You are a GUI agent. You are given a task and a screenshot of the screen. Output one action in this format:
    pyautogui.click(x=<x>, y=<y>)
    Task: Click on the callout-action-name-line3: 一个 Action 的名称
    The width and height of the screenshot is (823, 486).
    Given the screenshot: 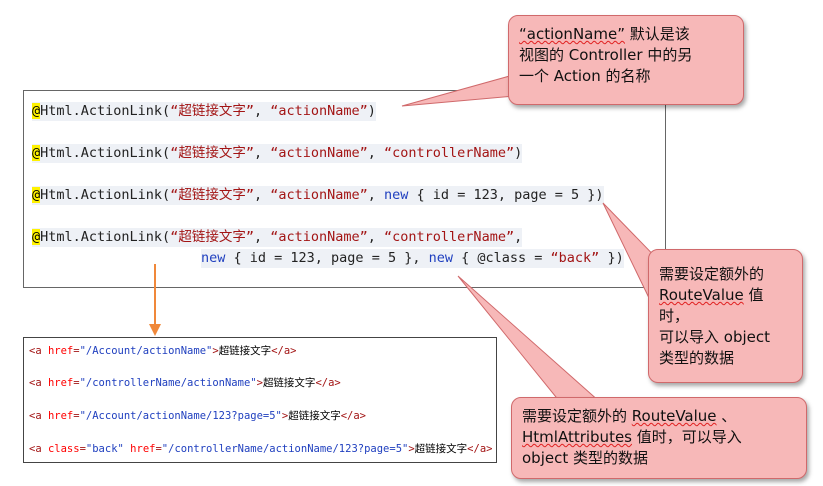 What is the action you would take?
    pyautogui.click(x=585, y=76)
    